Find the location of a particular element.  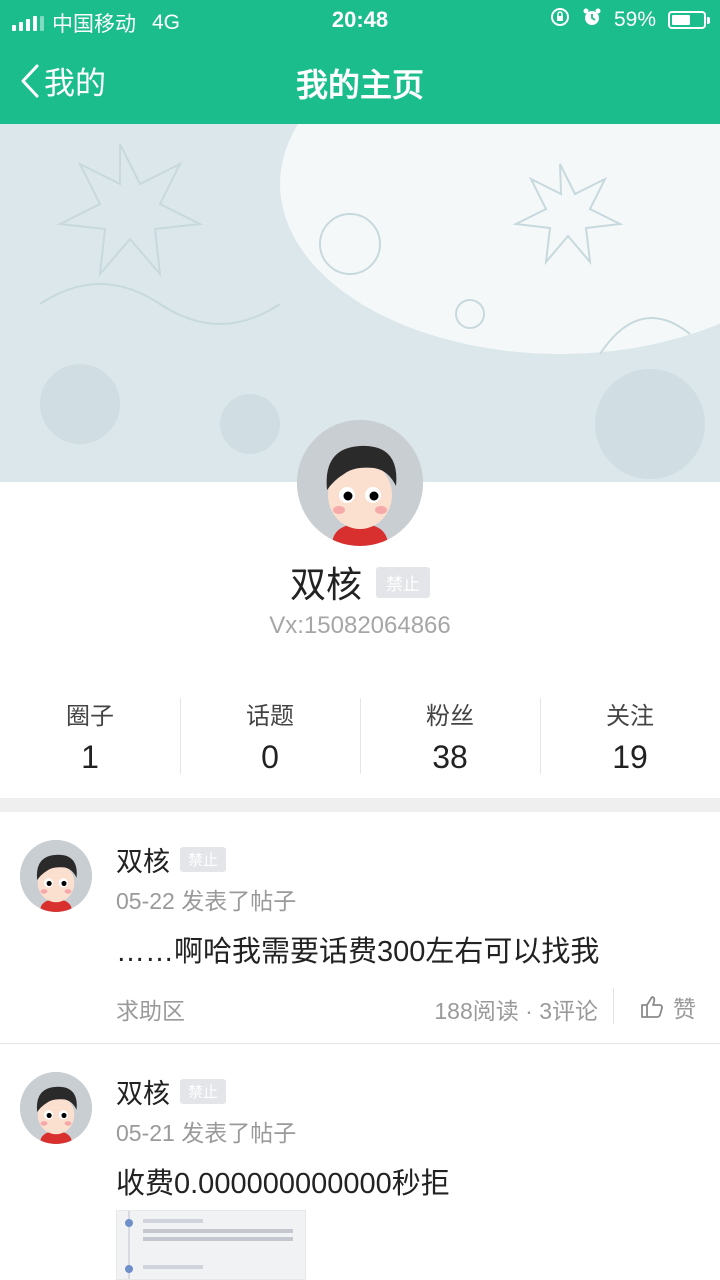

section-divider is located at coordinates (360, 805).